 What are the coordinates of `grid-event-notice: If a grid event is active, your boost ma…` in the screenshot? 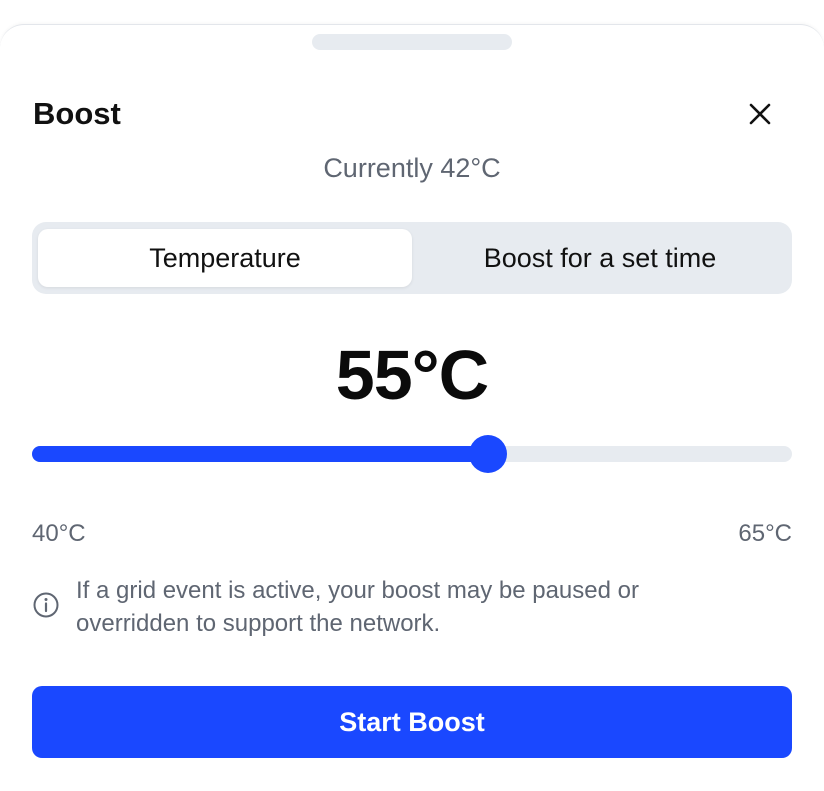 It's located at (412, 607).